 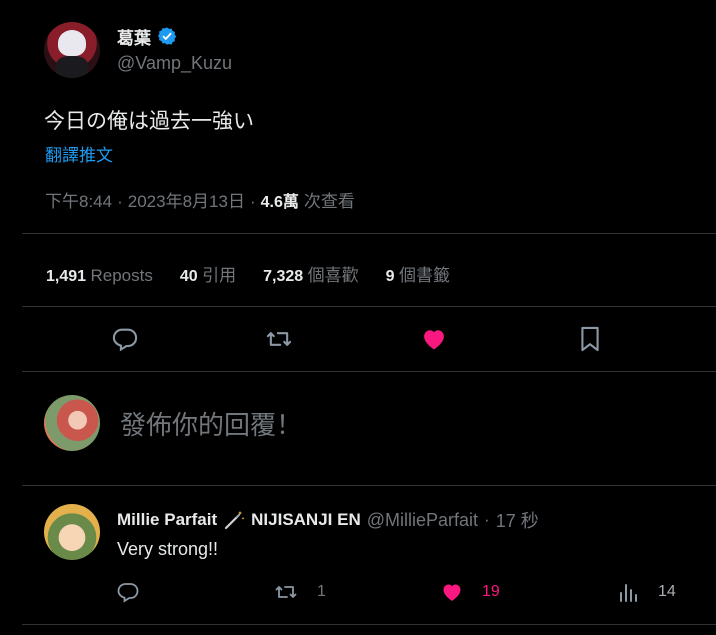 What do you see at coordinates (283, 276) in the screenshot?
I see `likes-count: 7,328` at bounding box center [283, 276].